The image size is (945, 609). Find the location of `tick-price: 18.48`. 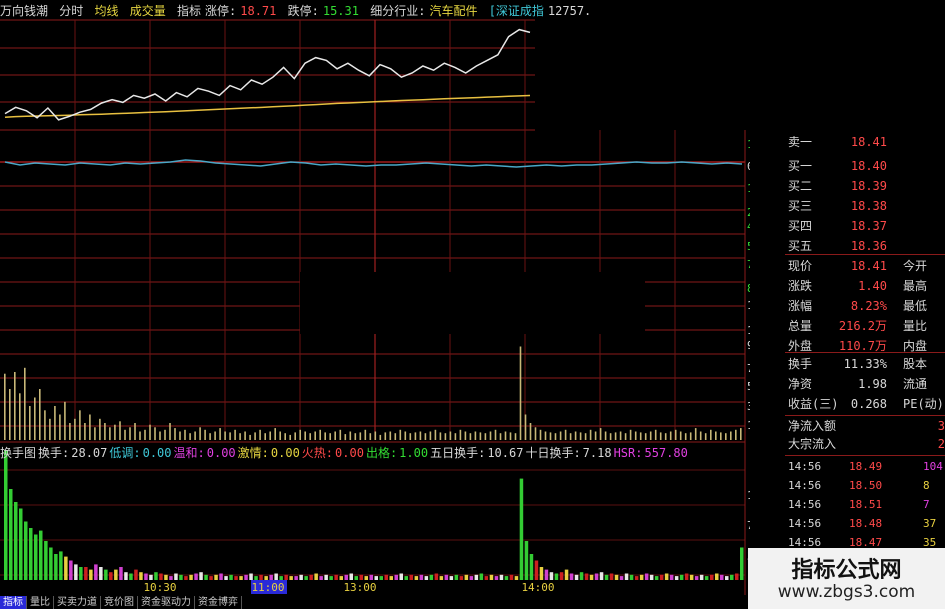

tick-price: 18.48 is located at coordinates (866, 523).